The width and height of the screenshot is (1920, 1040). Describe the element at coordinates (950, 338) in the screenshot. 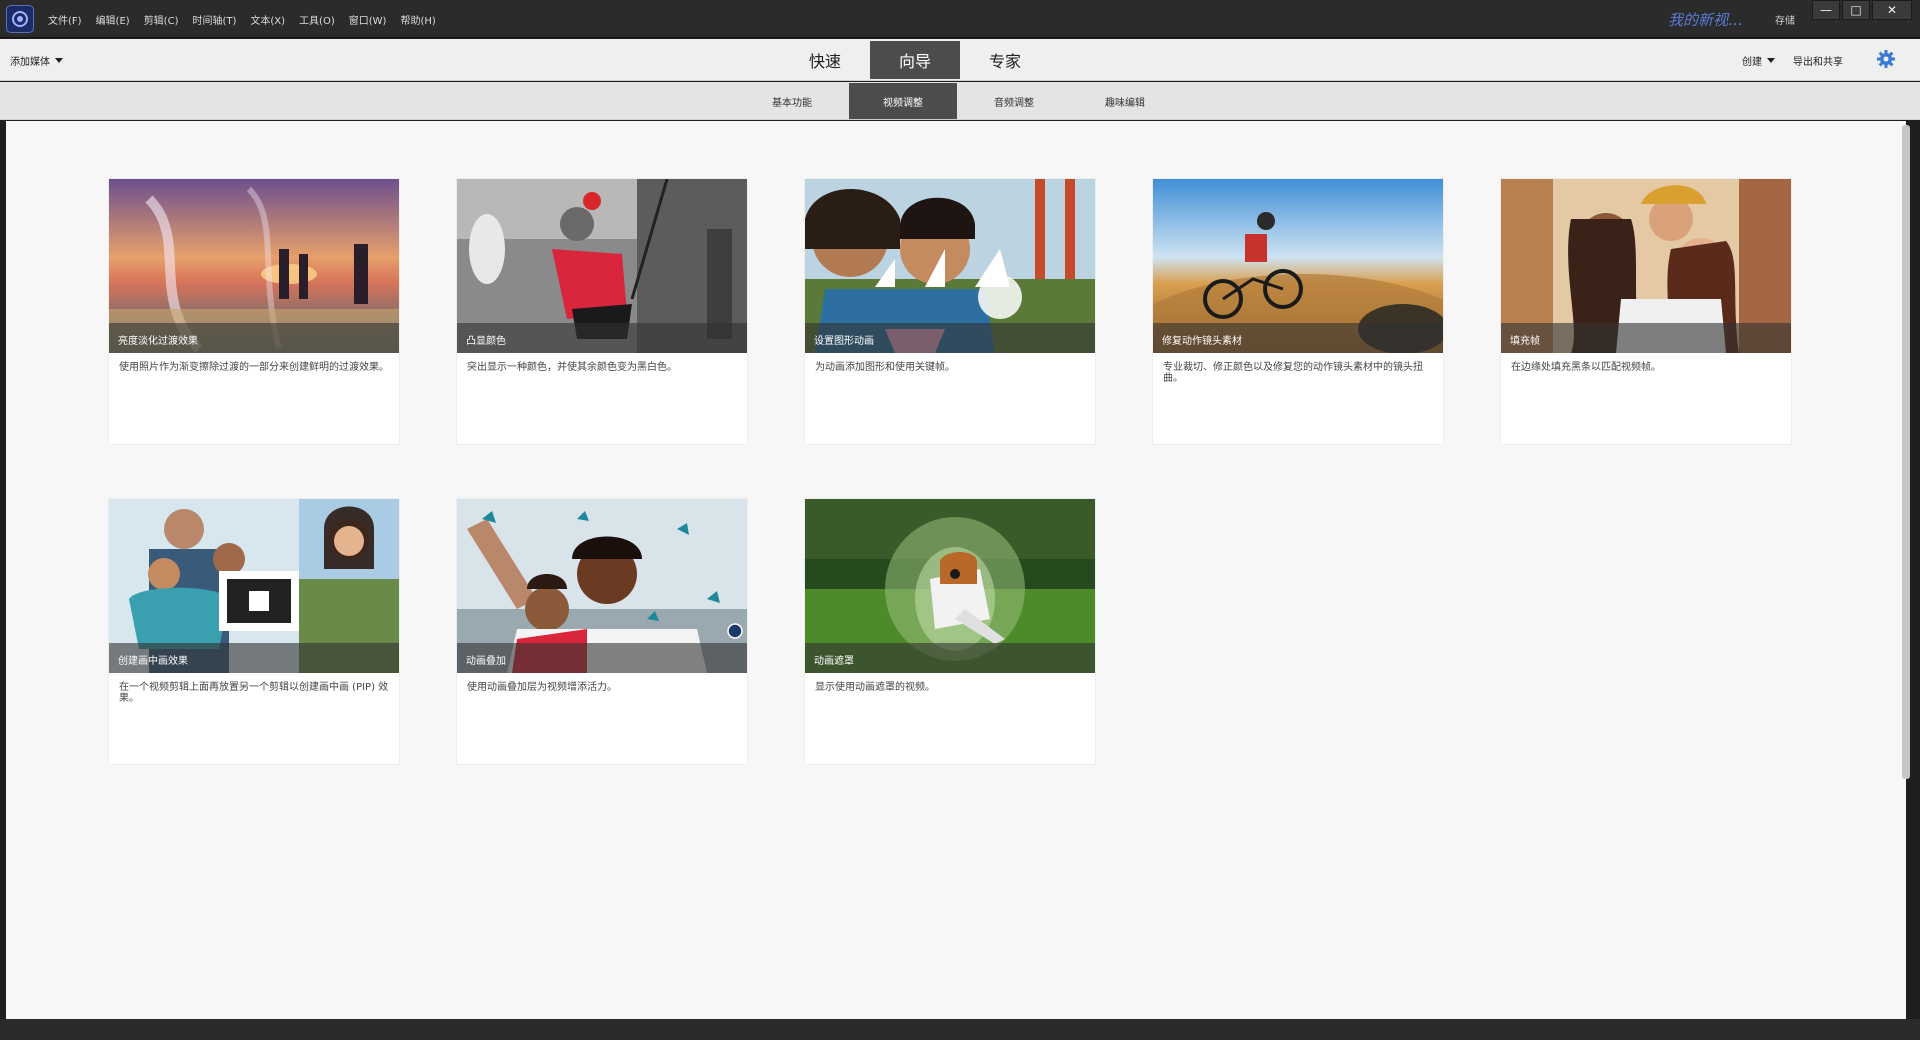

I see `card-title: 设置图形动画` at that location.